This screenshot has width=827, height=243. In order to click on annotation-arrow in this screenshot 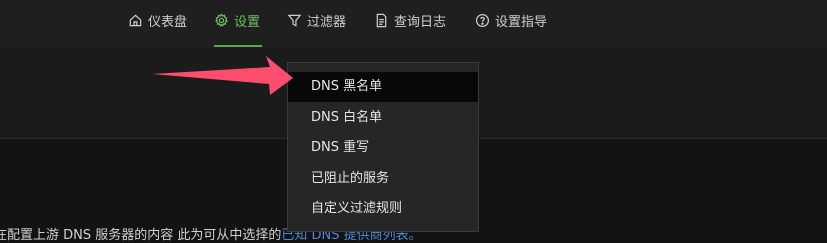, I will do `click(222, 75)`.